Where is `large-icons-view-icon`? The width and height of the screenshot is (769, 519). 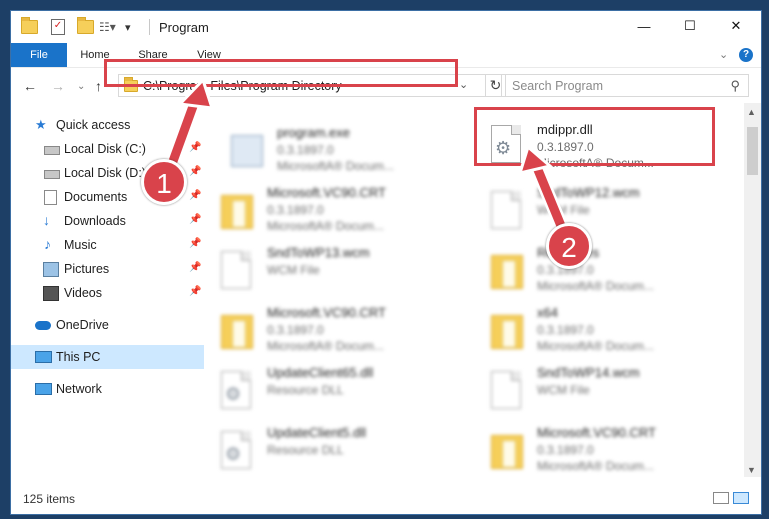
large-icons-view-icon is located at coordinates (741, 498).